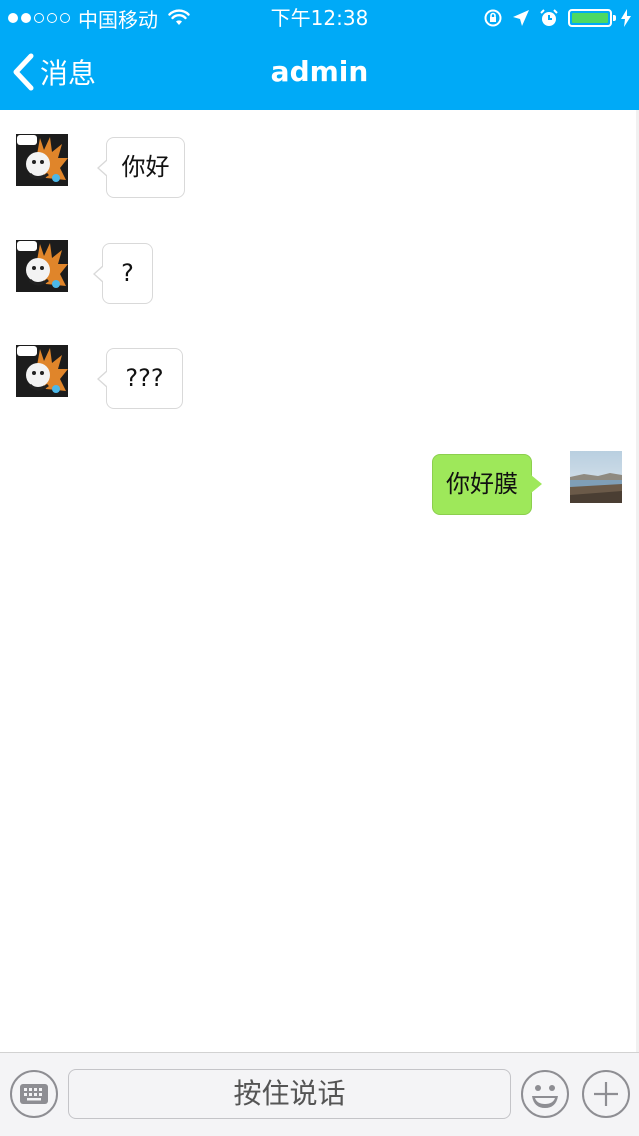  What do you see at coordinates (319, 18) in the screenshot?
I see `status-bar: 中国移动 下午12:38` at bounding box center [319, 18].